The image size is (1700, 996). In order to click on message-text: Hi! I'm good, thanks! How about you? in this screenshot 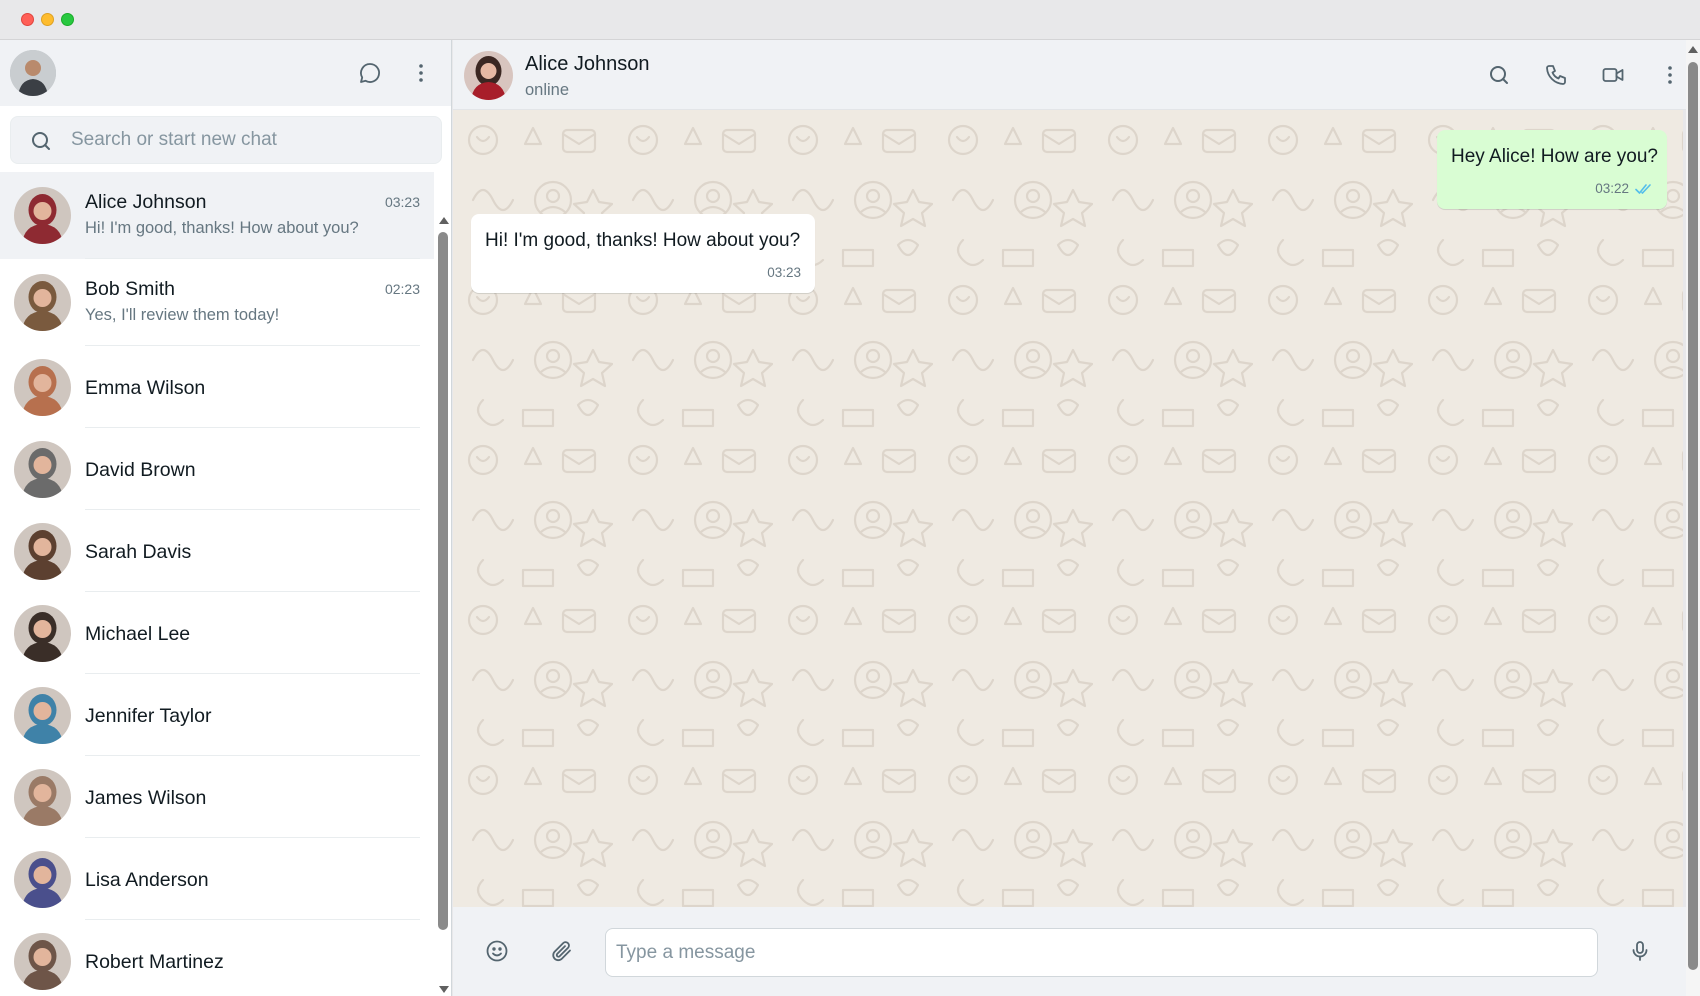, I will do `click(643, 240)`.